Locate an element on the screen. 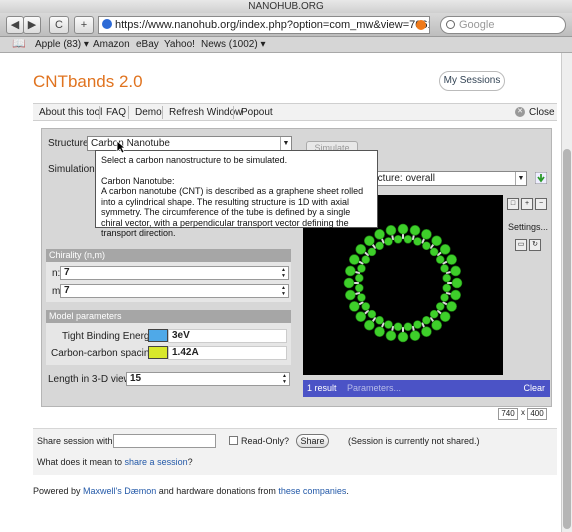 This screenshot has height=532, width=572. menu-faq: FAQ is located at coordinates (116, 112).